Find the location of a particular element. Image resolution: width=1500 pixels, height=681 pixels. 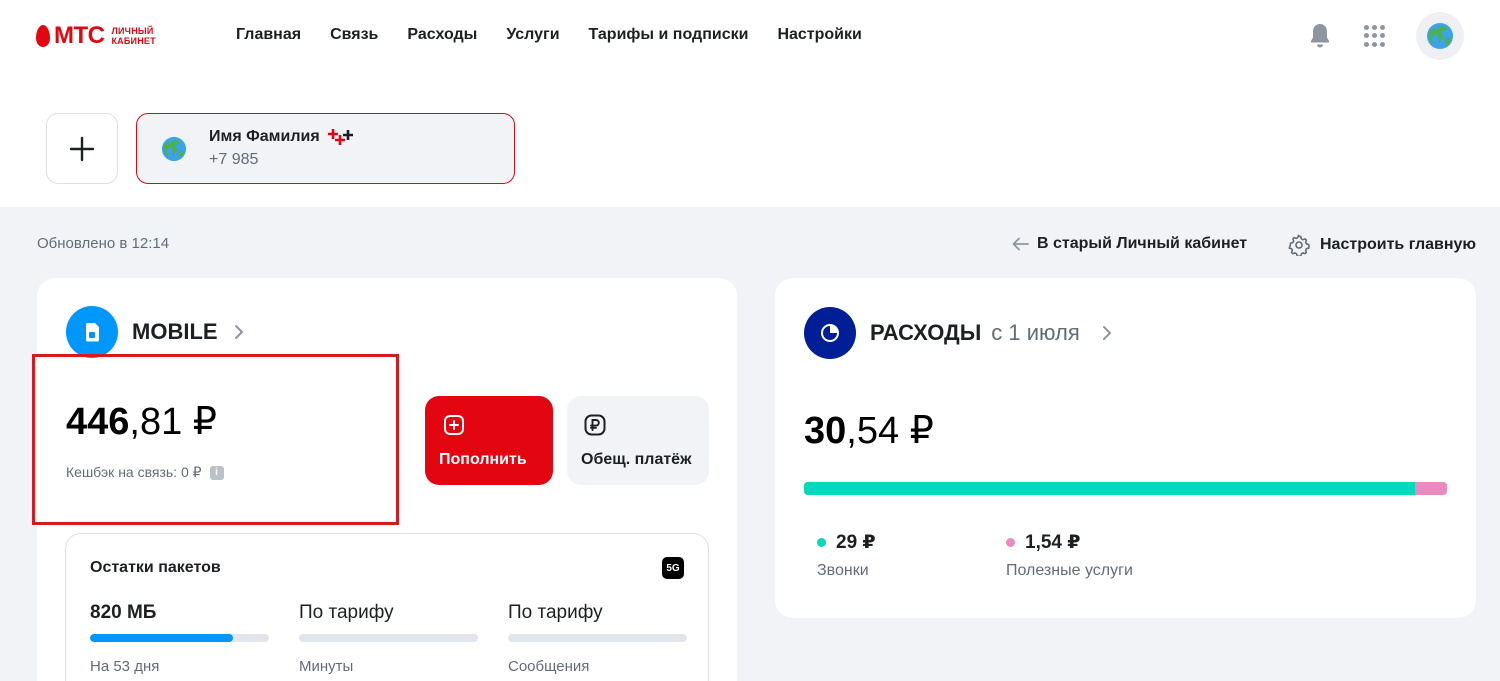

account-card: Имя Фамилия +7 985 is located at coordinates (325, 148).